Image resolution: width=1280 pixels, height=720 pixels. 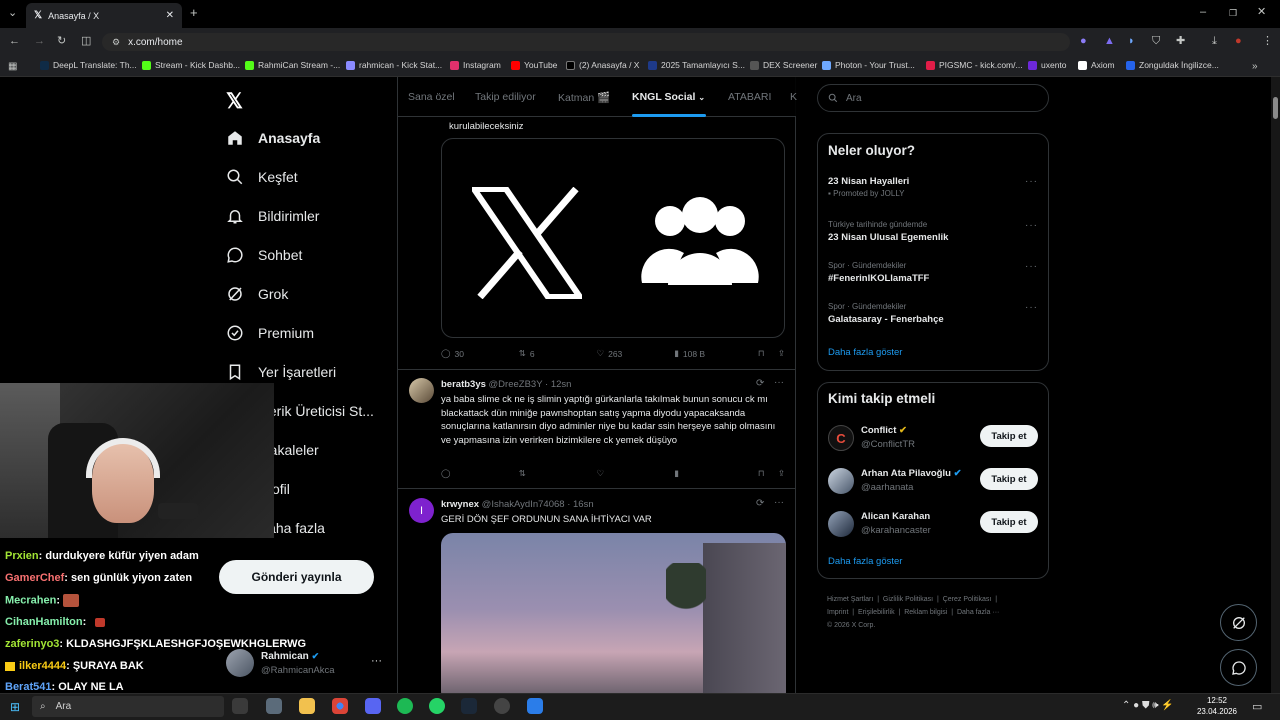 I want to click on tab-following: Takip ediliyor, so click(x=505, y=97).